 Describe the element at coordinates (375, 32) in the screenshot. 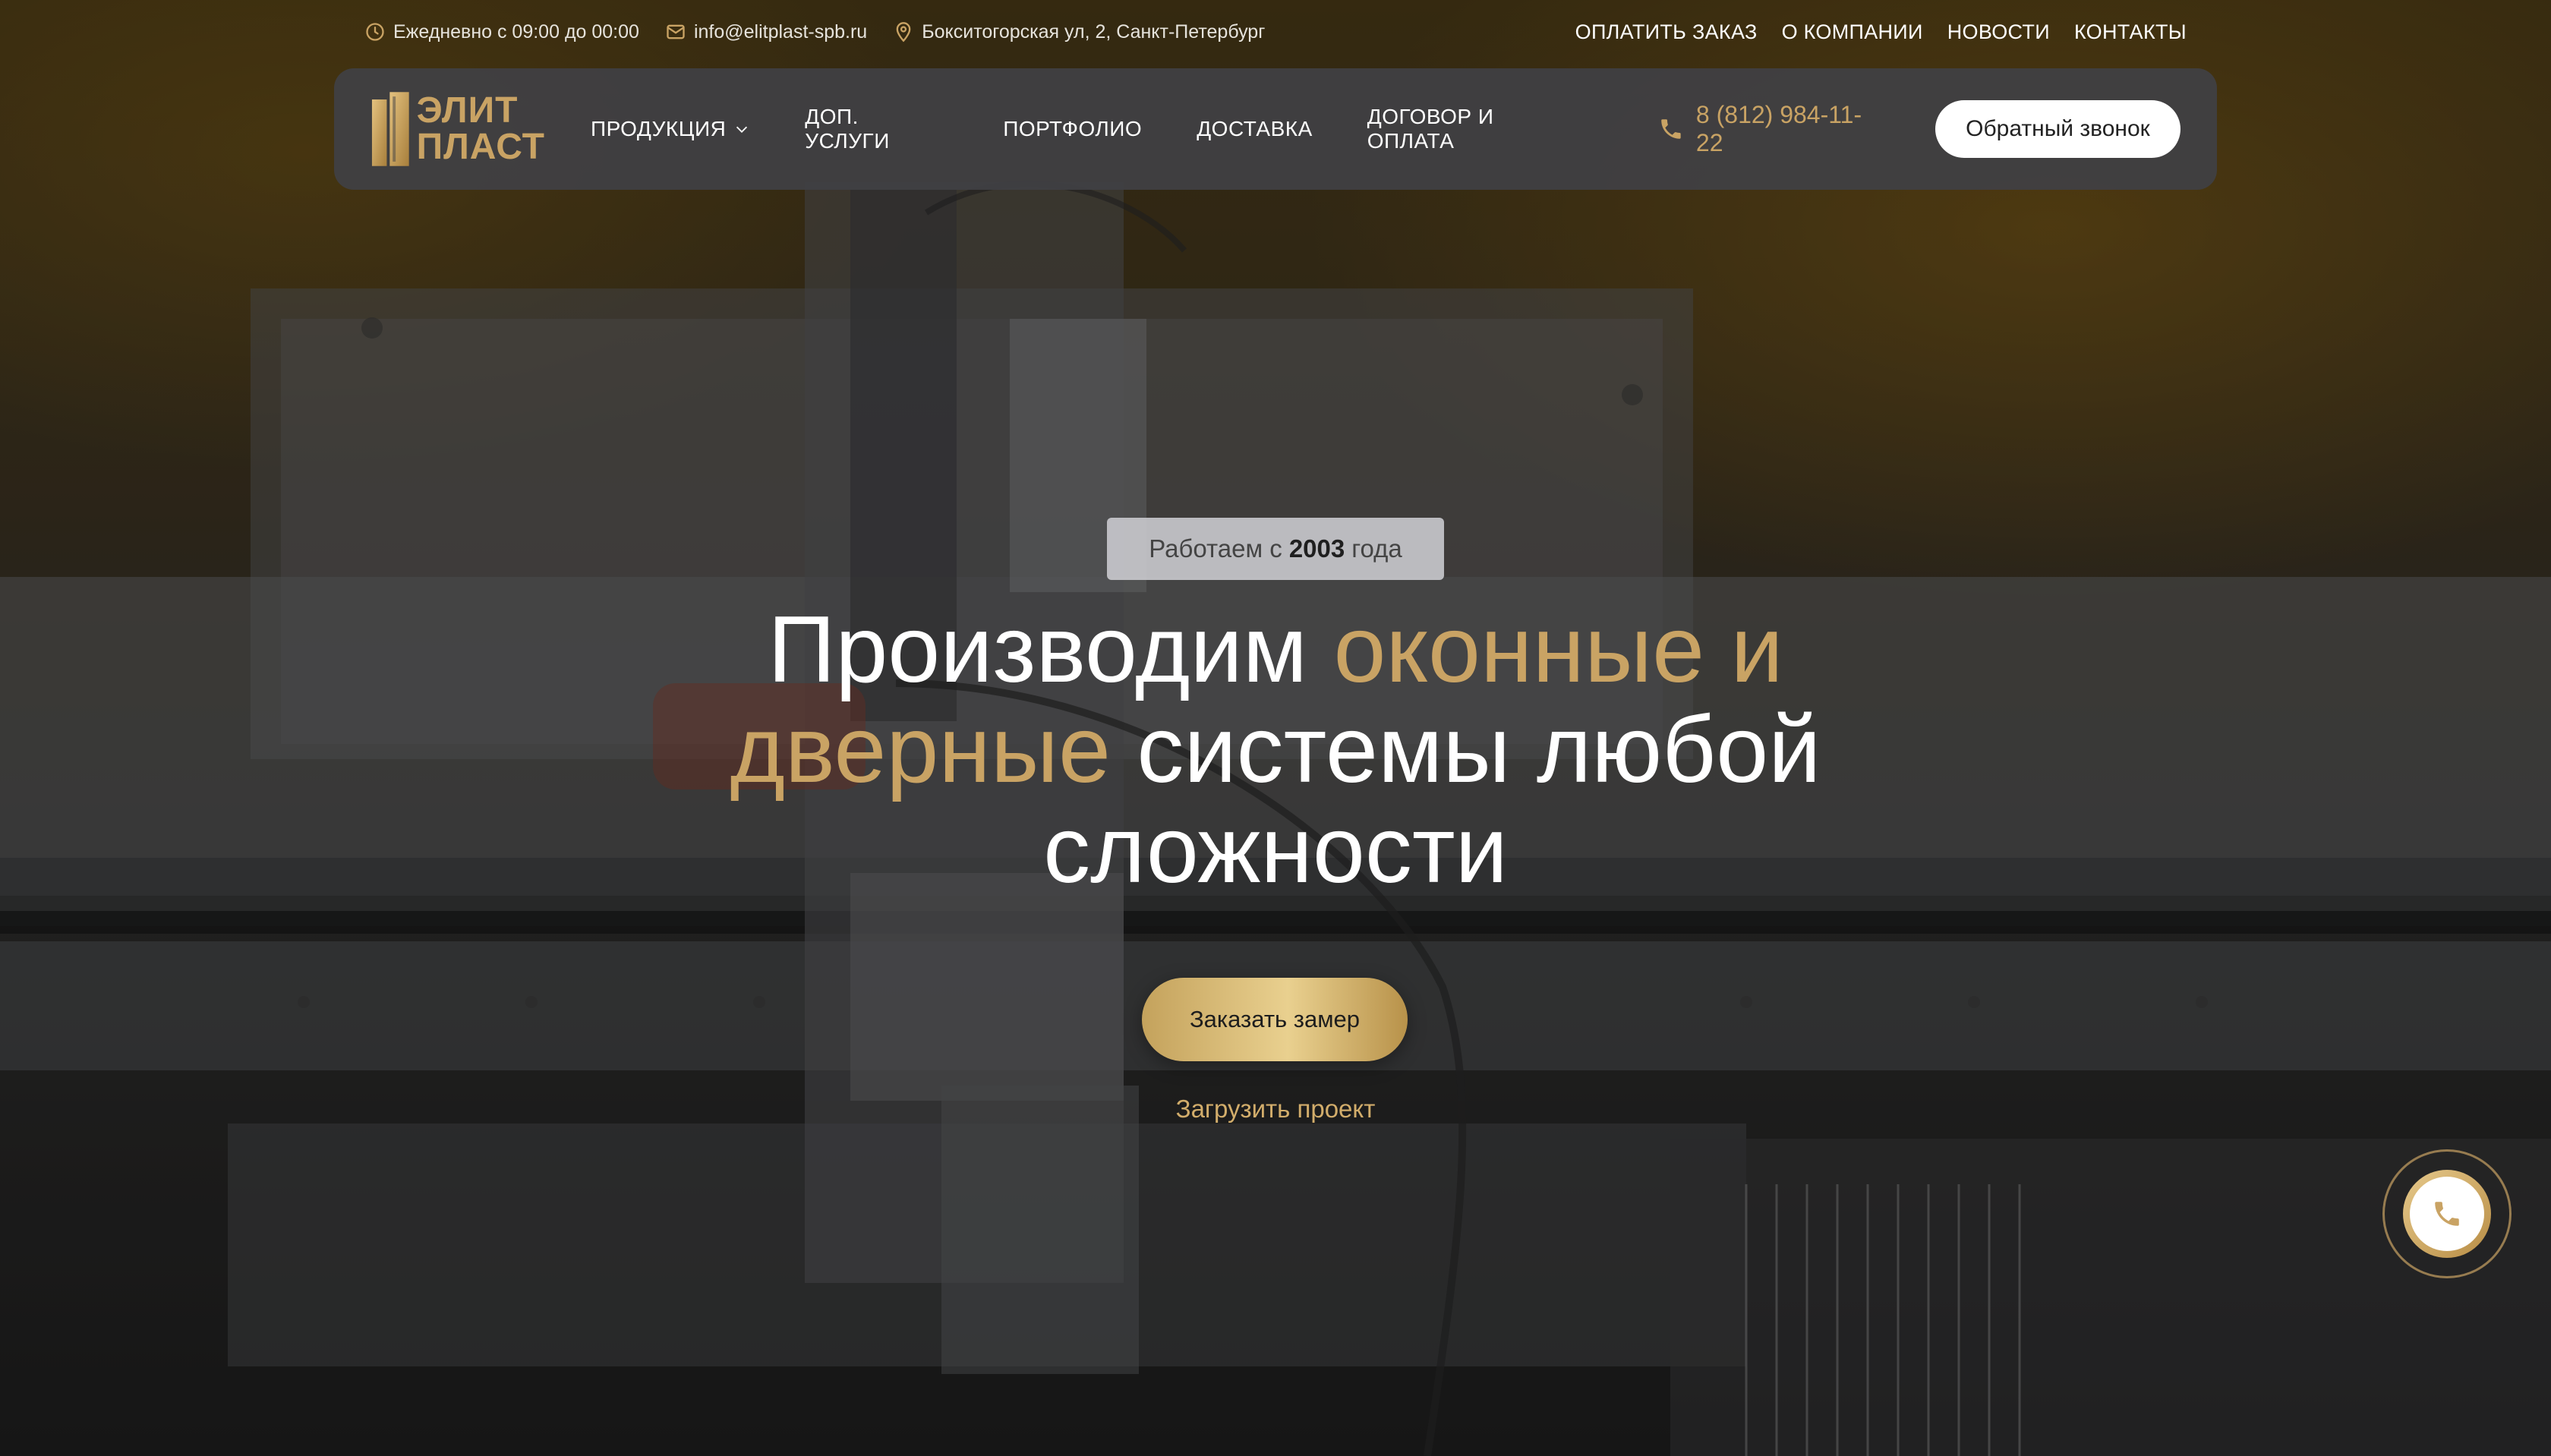

I see `clock-icon` at that location.